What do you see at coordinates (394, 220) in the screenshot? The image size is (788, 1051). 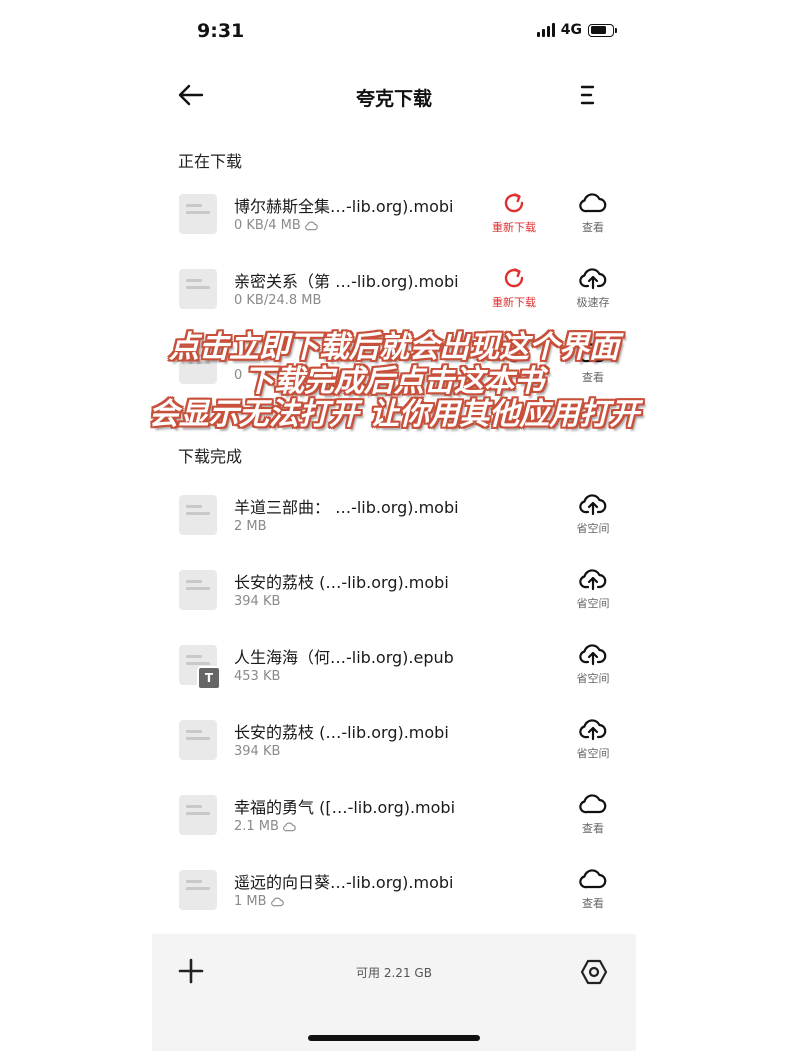 I see `list-item: 博尔赫斯全集…-lib.org).mobi 0 KB/4 MB 重新下载 查看` at bounding box center [394, 220].